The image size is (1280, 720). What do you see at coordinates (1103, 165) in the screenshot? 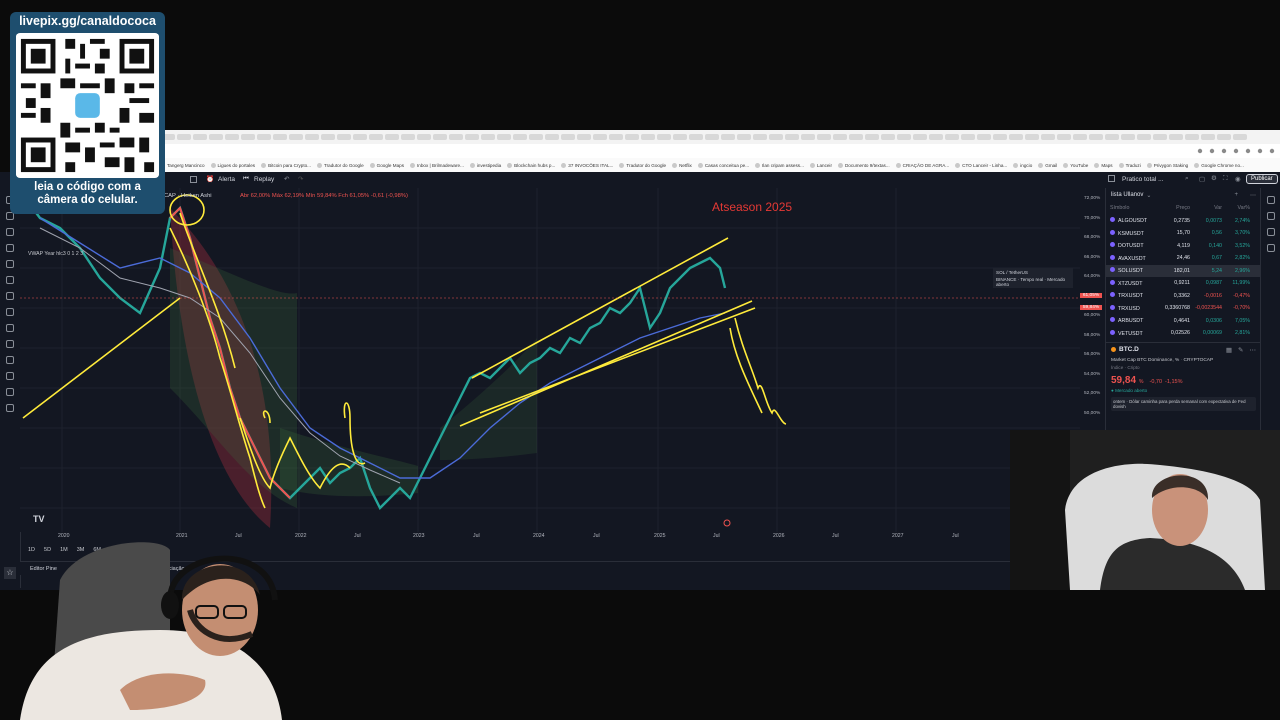
I see `bookmark-item: Maps` at bounding box center [1103, 165].